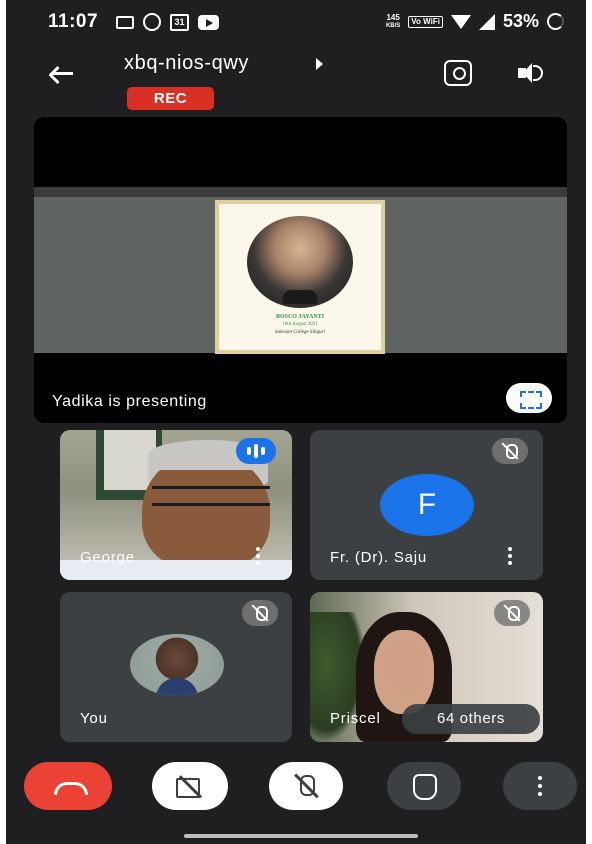  Describe the element at coordinates (186, 63) in the screenshot. I see `meeting-code: xbq-nios-qwy` at that location.